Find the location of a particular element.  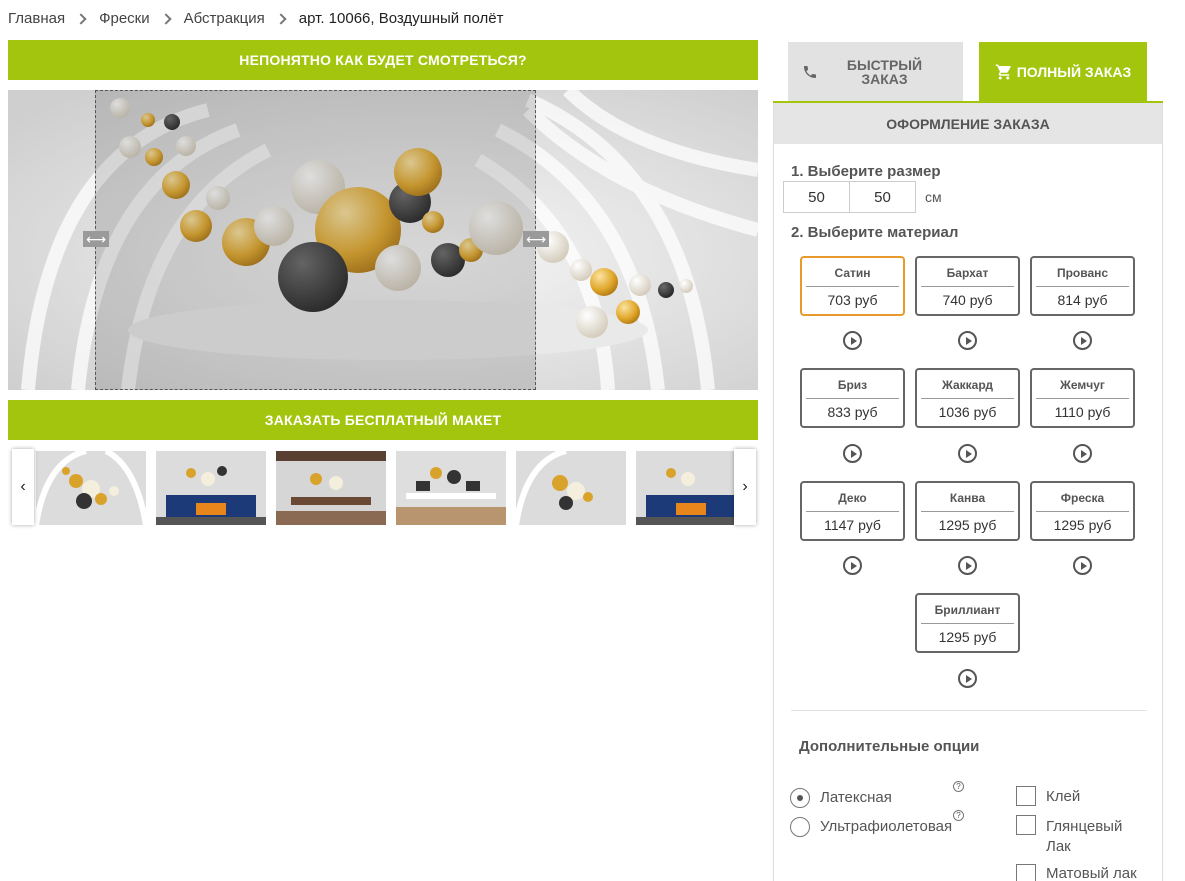

tab-full-order: ПОЛНЫЙ ЗАКАЗ is located at coordinates (1063, 72).